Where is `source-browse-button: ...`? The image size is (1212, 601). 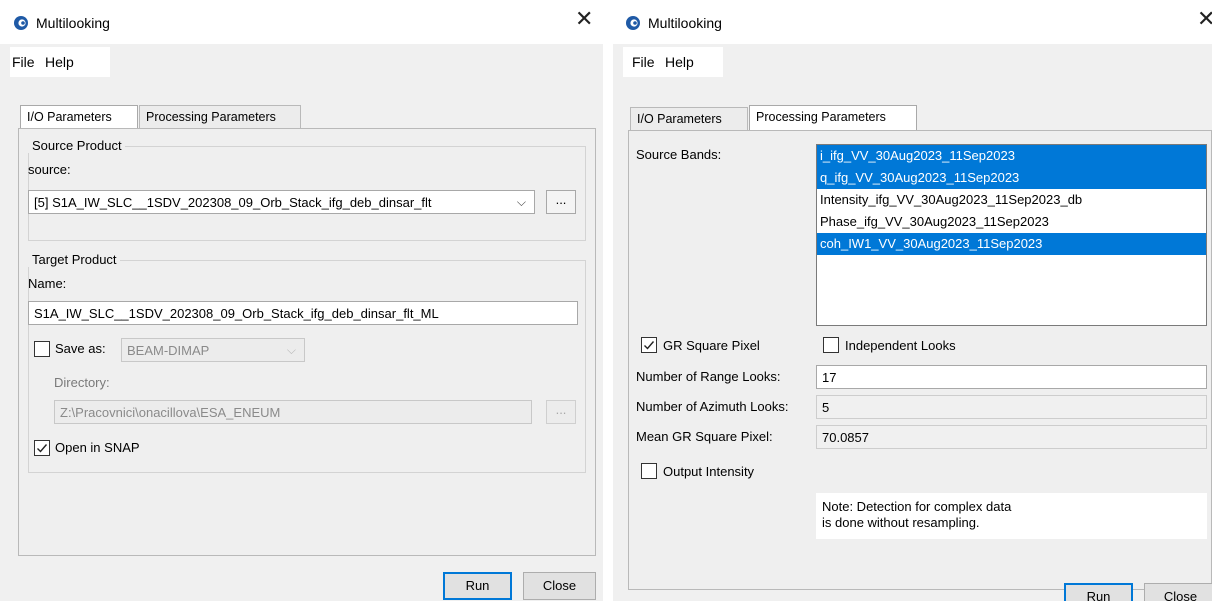
source-browse-button: ... is located at coordinates (561, 202).